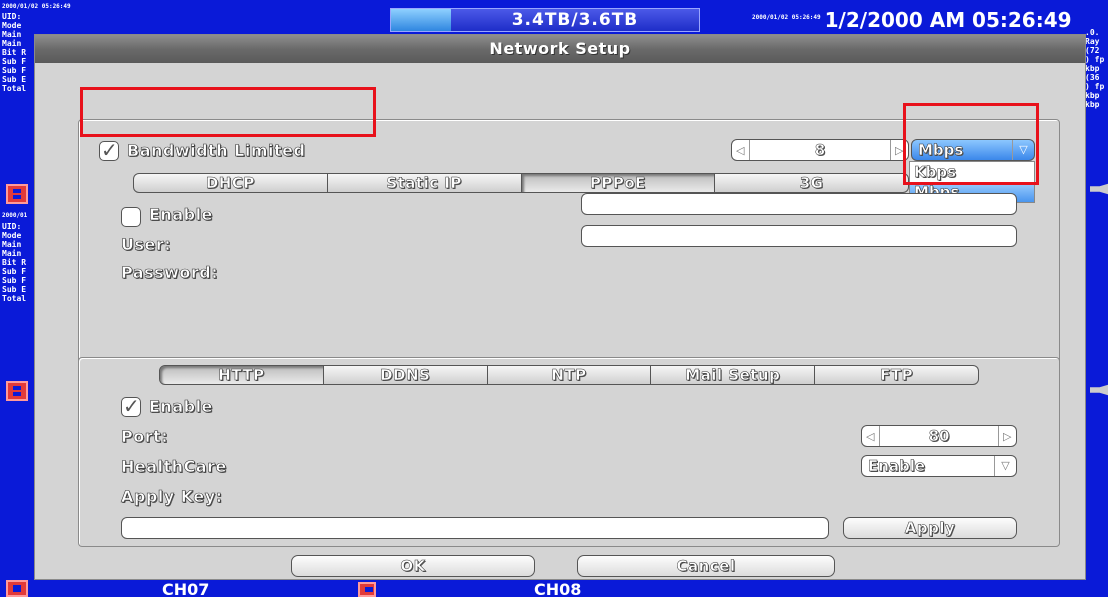  I want to click on bandwidth-unit-select: Mbps ▽, so click(973, 150).